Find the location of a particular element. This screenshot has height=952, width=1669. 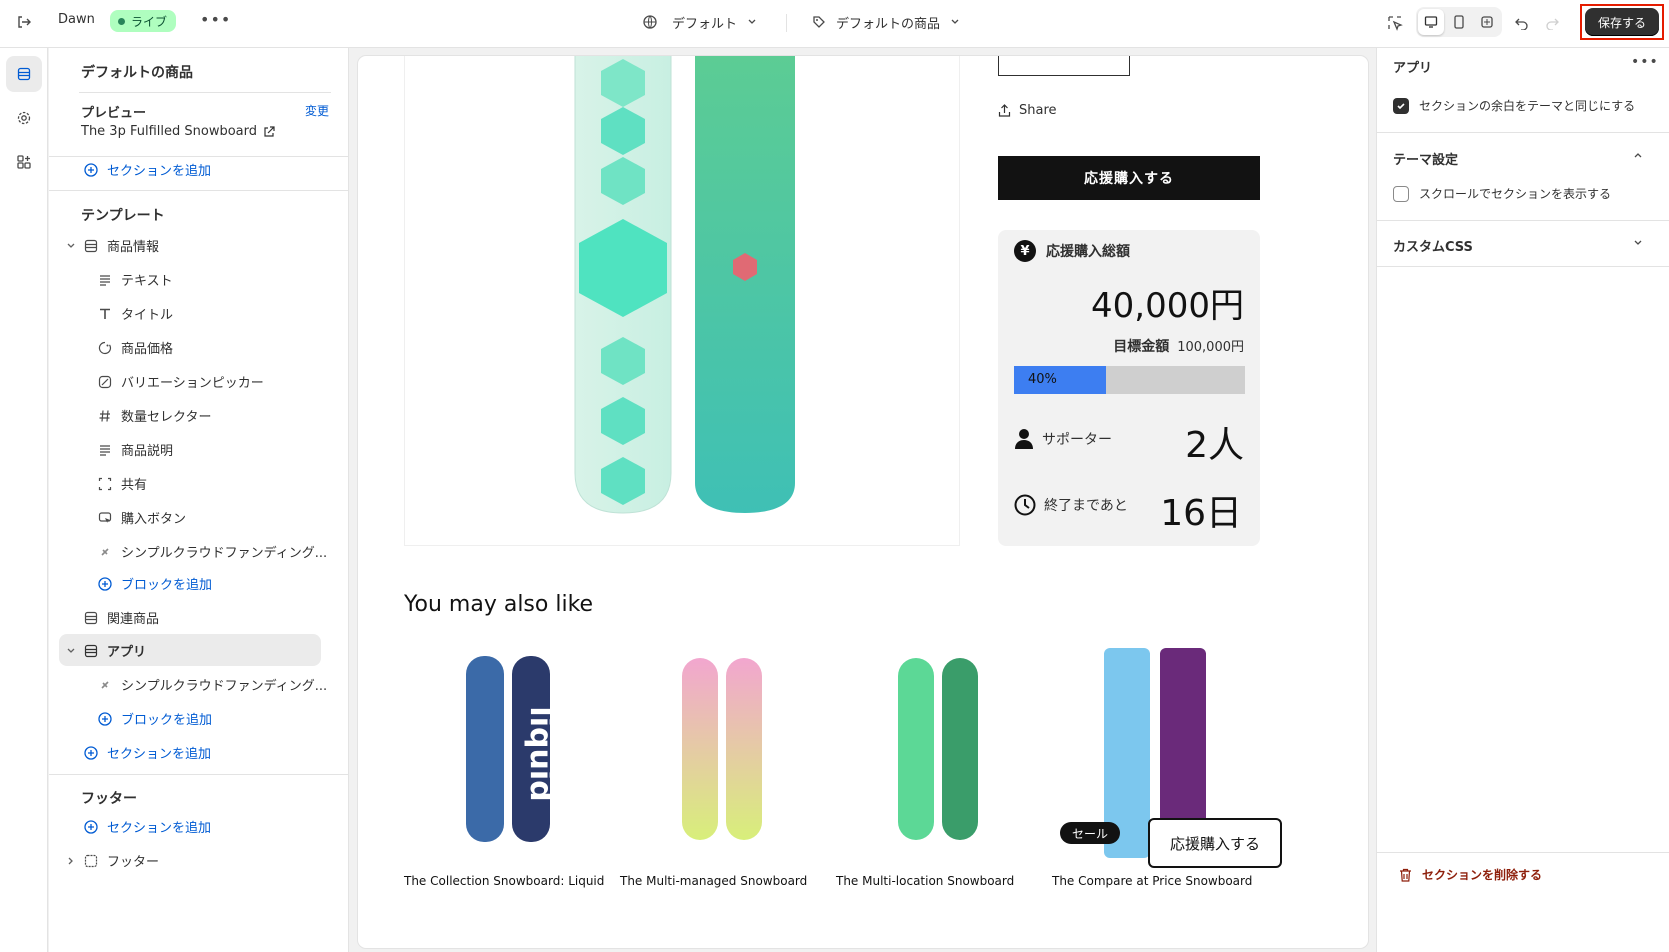

add-section-header: セクションを追加 is located at coordinates (147, 169).